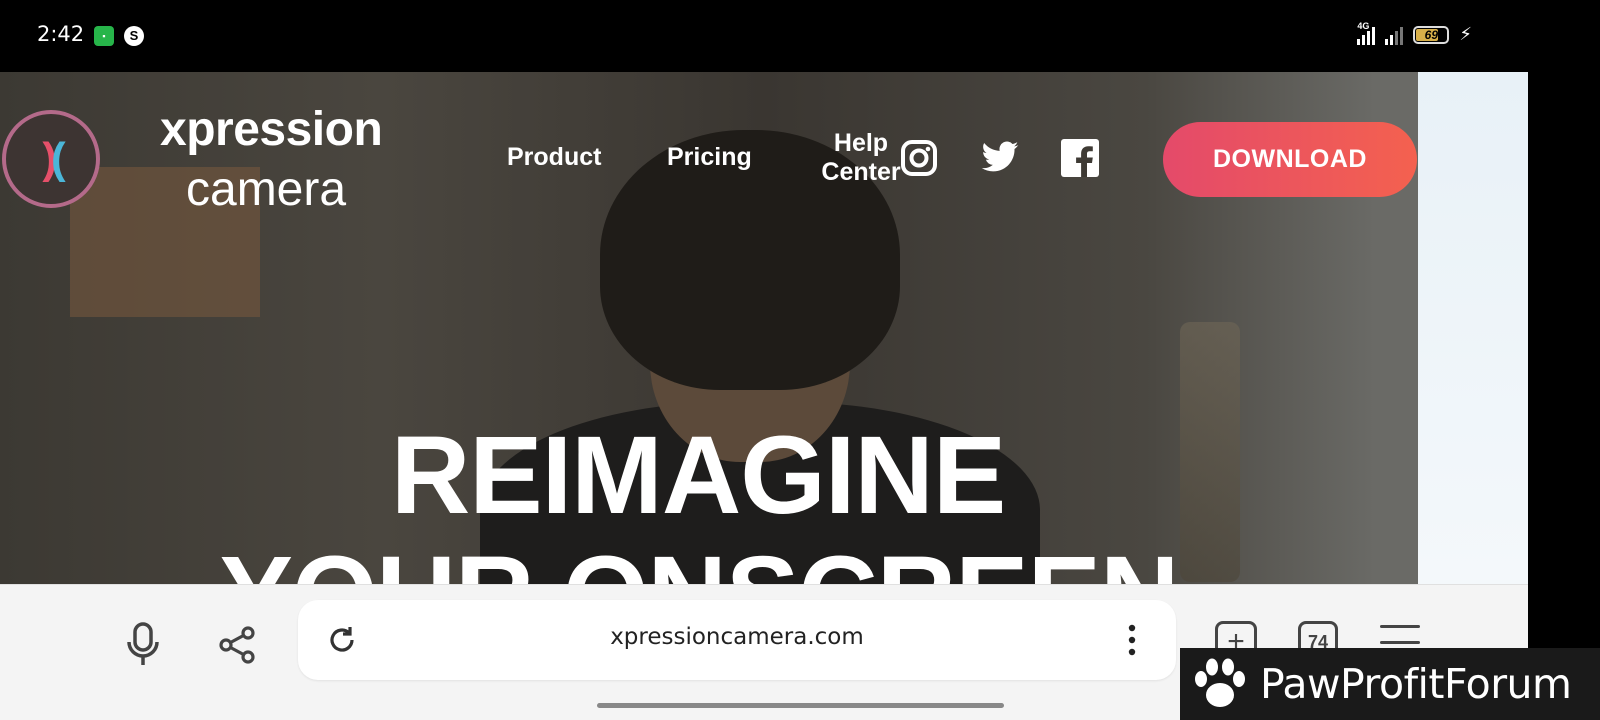  Describe the element at coordinates (709, 157) in the screenshot. I see `nav-pricing-link: Pricing` at that location.